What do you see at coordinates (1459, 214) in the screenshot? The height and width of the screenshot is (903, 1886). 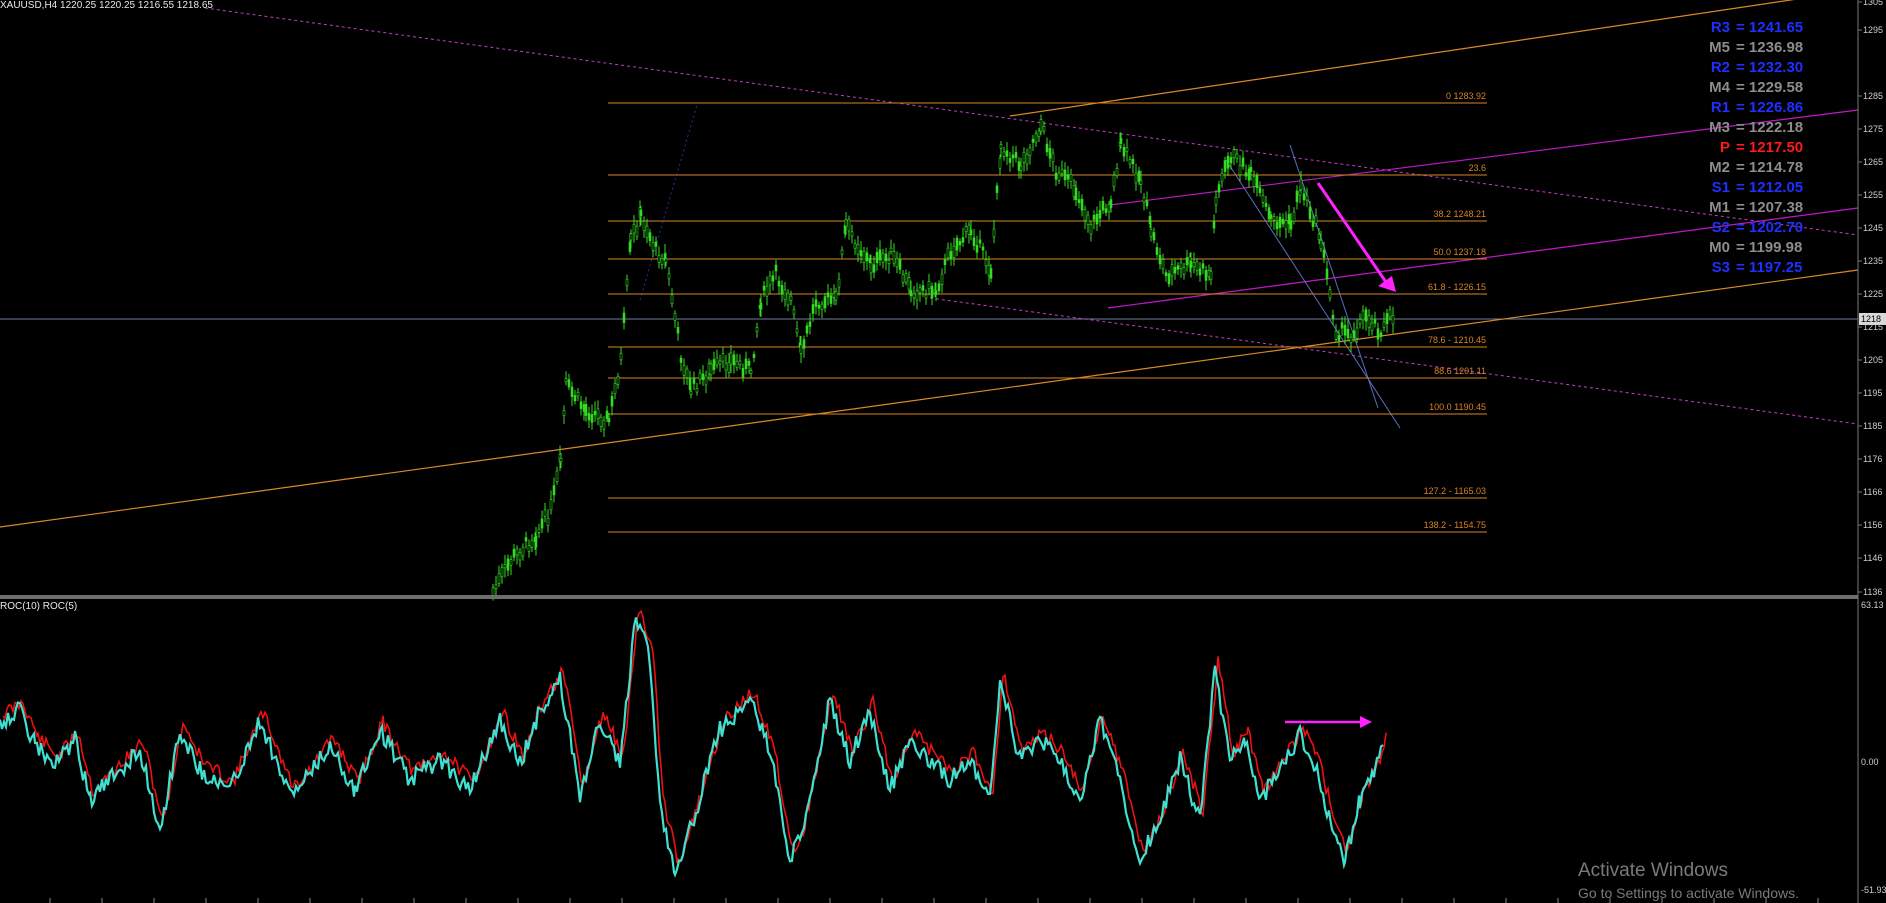 I see `fib-level-label: 38.2 1248.21` at bounding box center [1459, 214].